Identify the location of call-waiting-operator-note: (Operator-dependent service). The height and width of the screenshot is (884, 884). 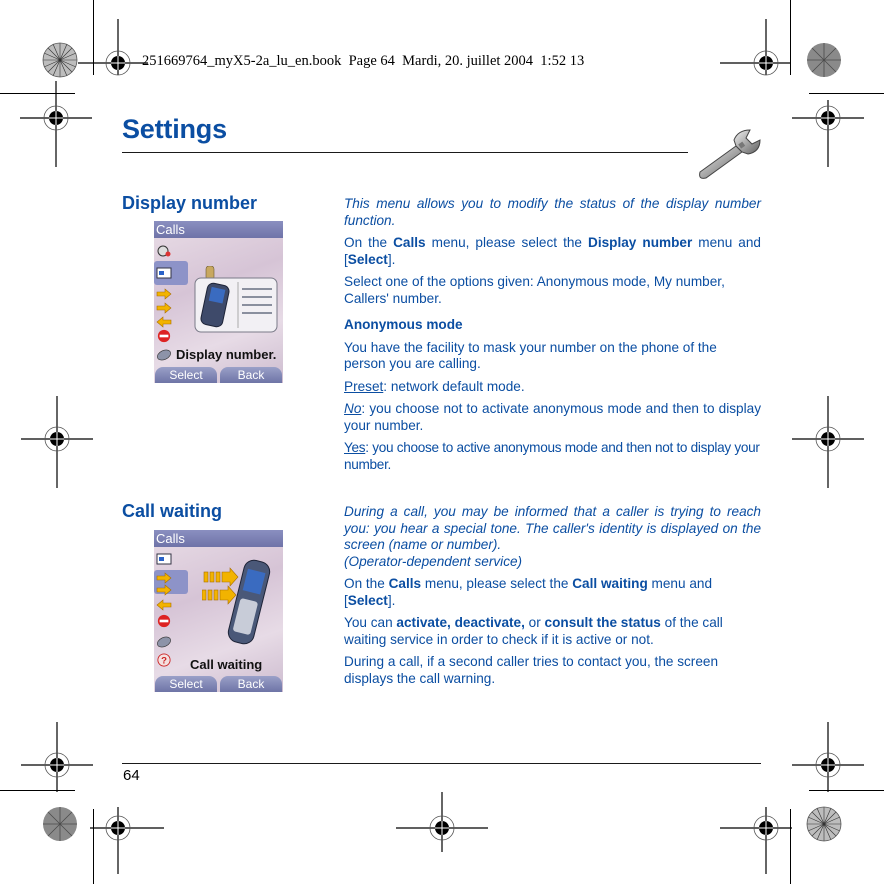
(433, 561).